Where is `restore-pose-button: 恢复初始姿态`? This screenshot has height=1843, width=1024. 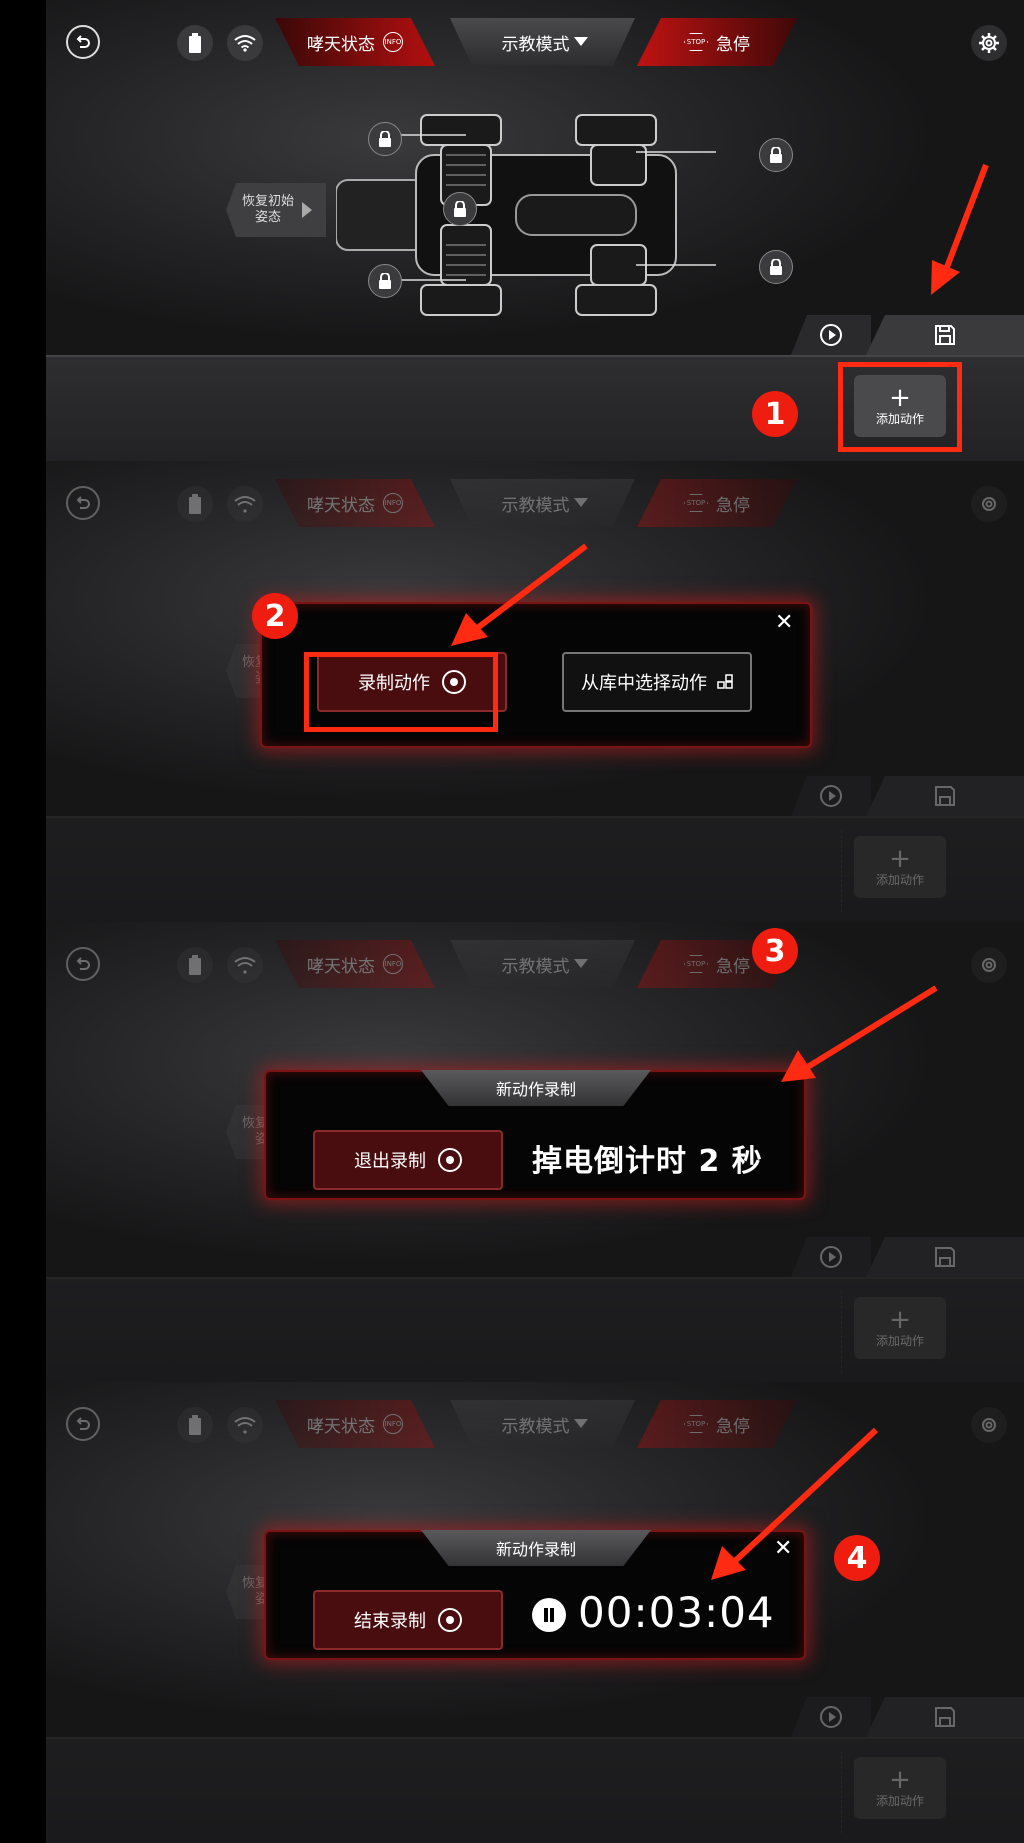 restore-pose-button: 恢复初始姿态 is located at coordinates (276, 210).